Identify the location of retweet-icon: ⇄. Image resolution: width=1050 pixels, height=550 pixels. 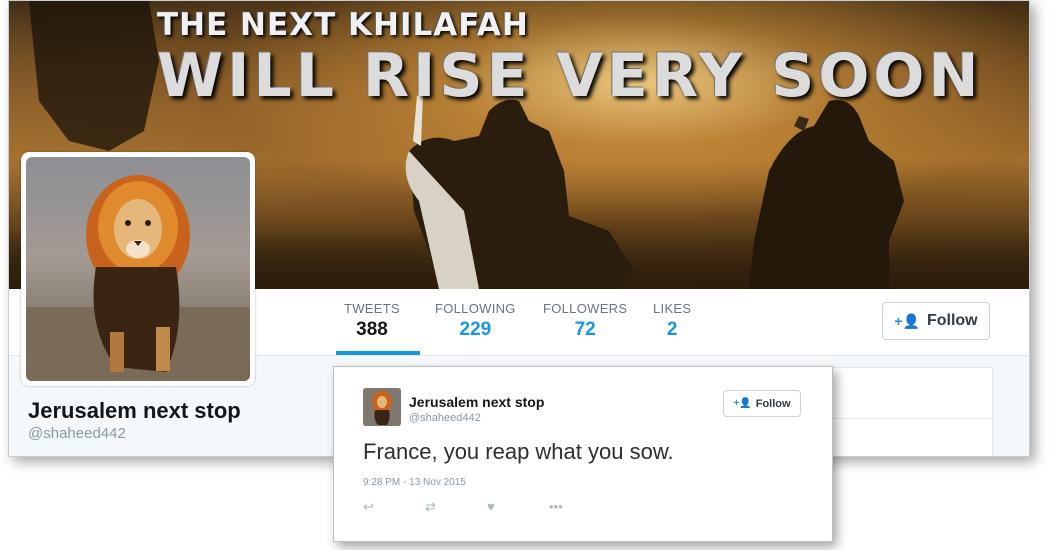
(456, 507).